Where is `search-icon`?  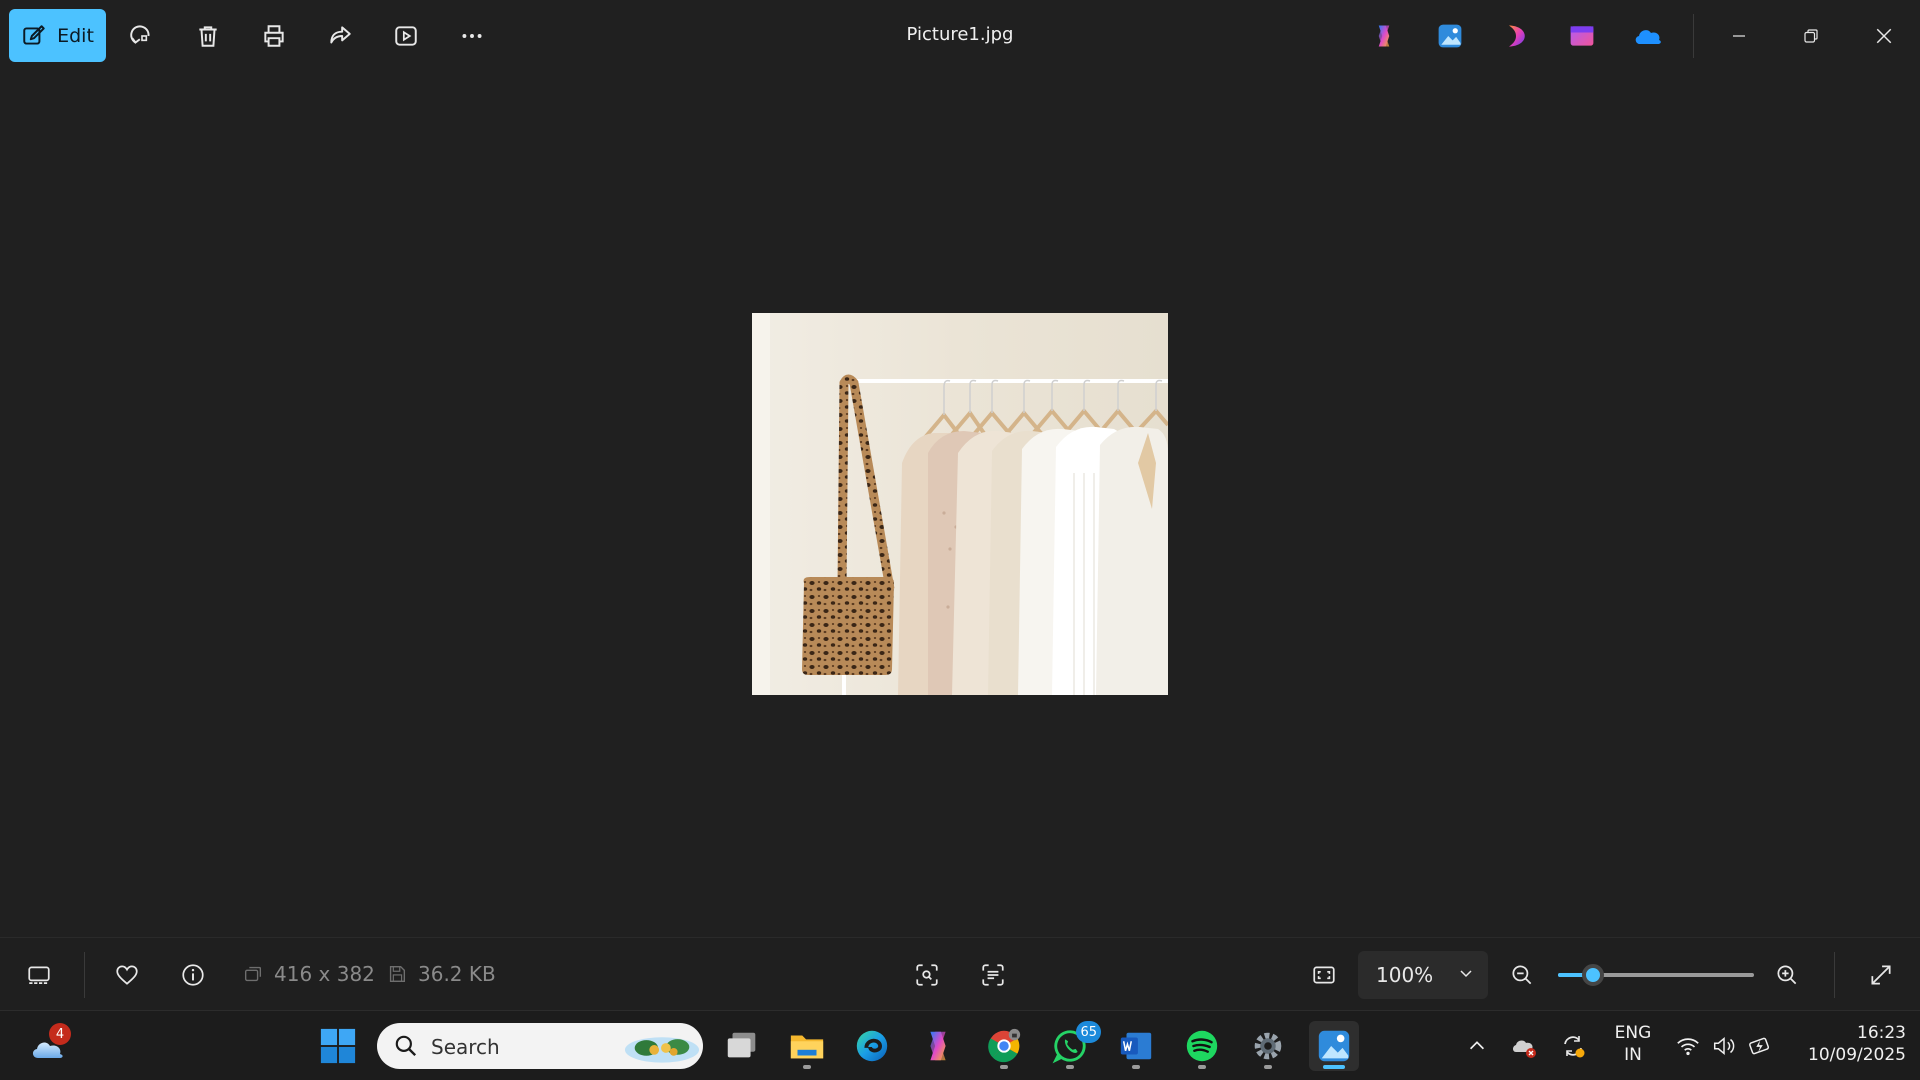 search-icon is located at coordinates (406, 1046).